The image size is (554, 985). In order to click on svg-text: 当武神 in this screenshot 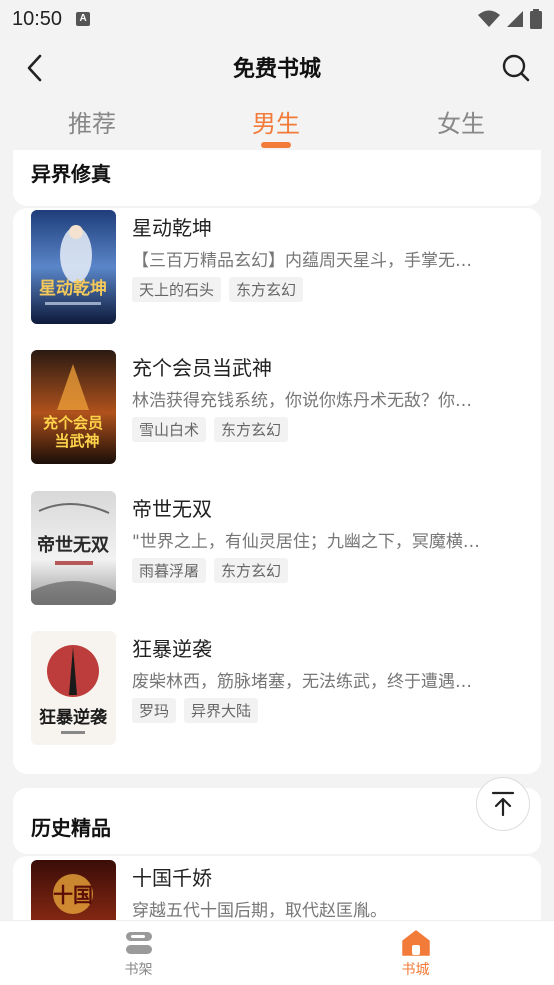, I will do `click(76, 441)`.